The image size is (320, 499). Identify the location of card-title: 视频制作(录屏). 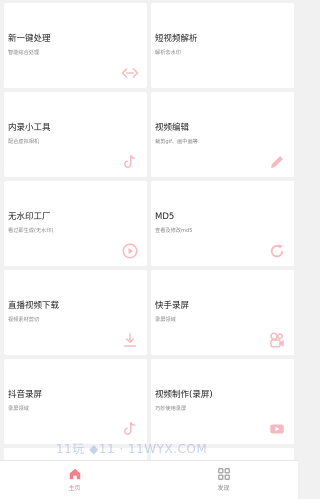
(184, 395).